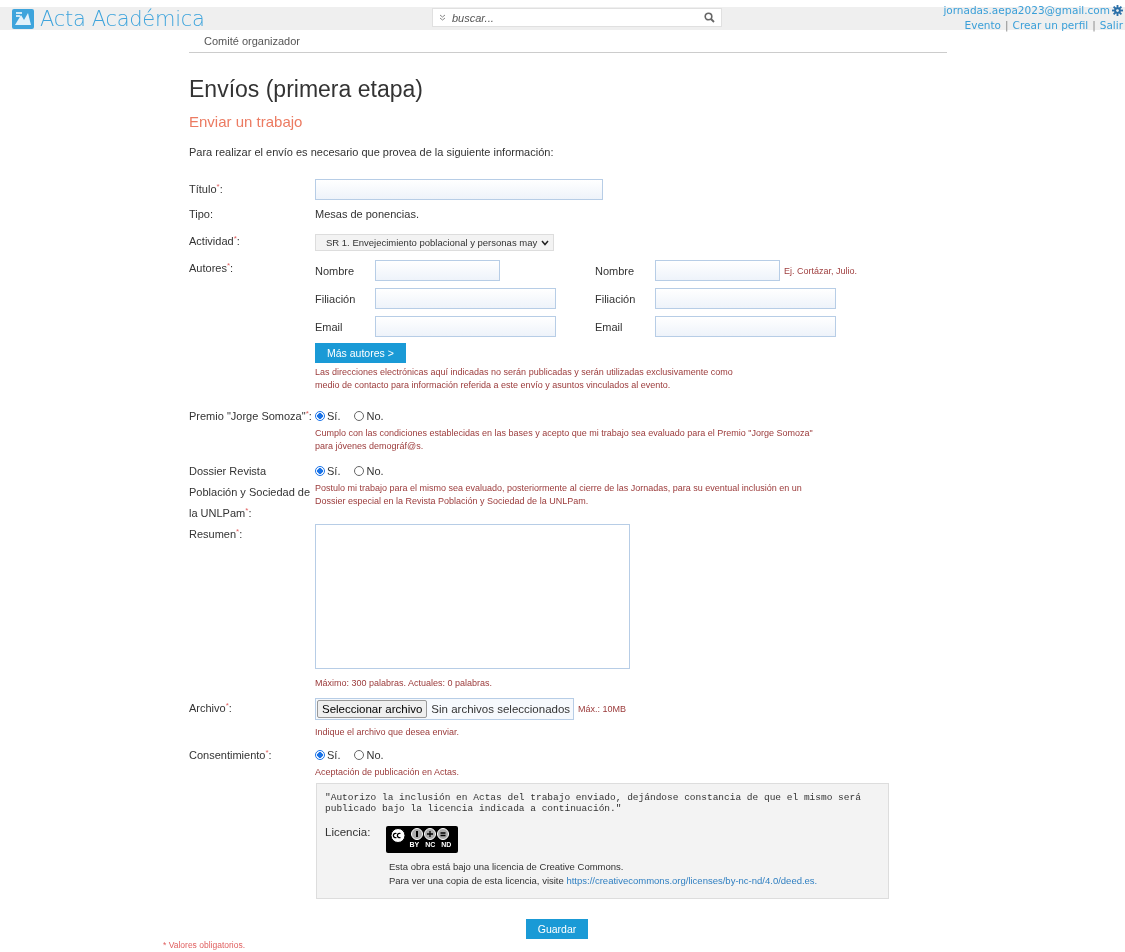 Image resolution: width=1125 pixels, height=952 pixels. I want to click on settings-icon, so click(1117, 10).